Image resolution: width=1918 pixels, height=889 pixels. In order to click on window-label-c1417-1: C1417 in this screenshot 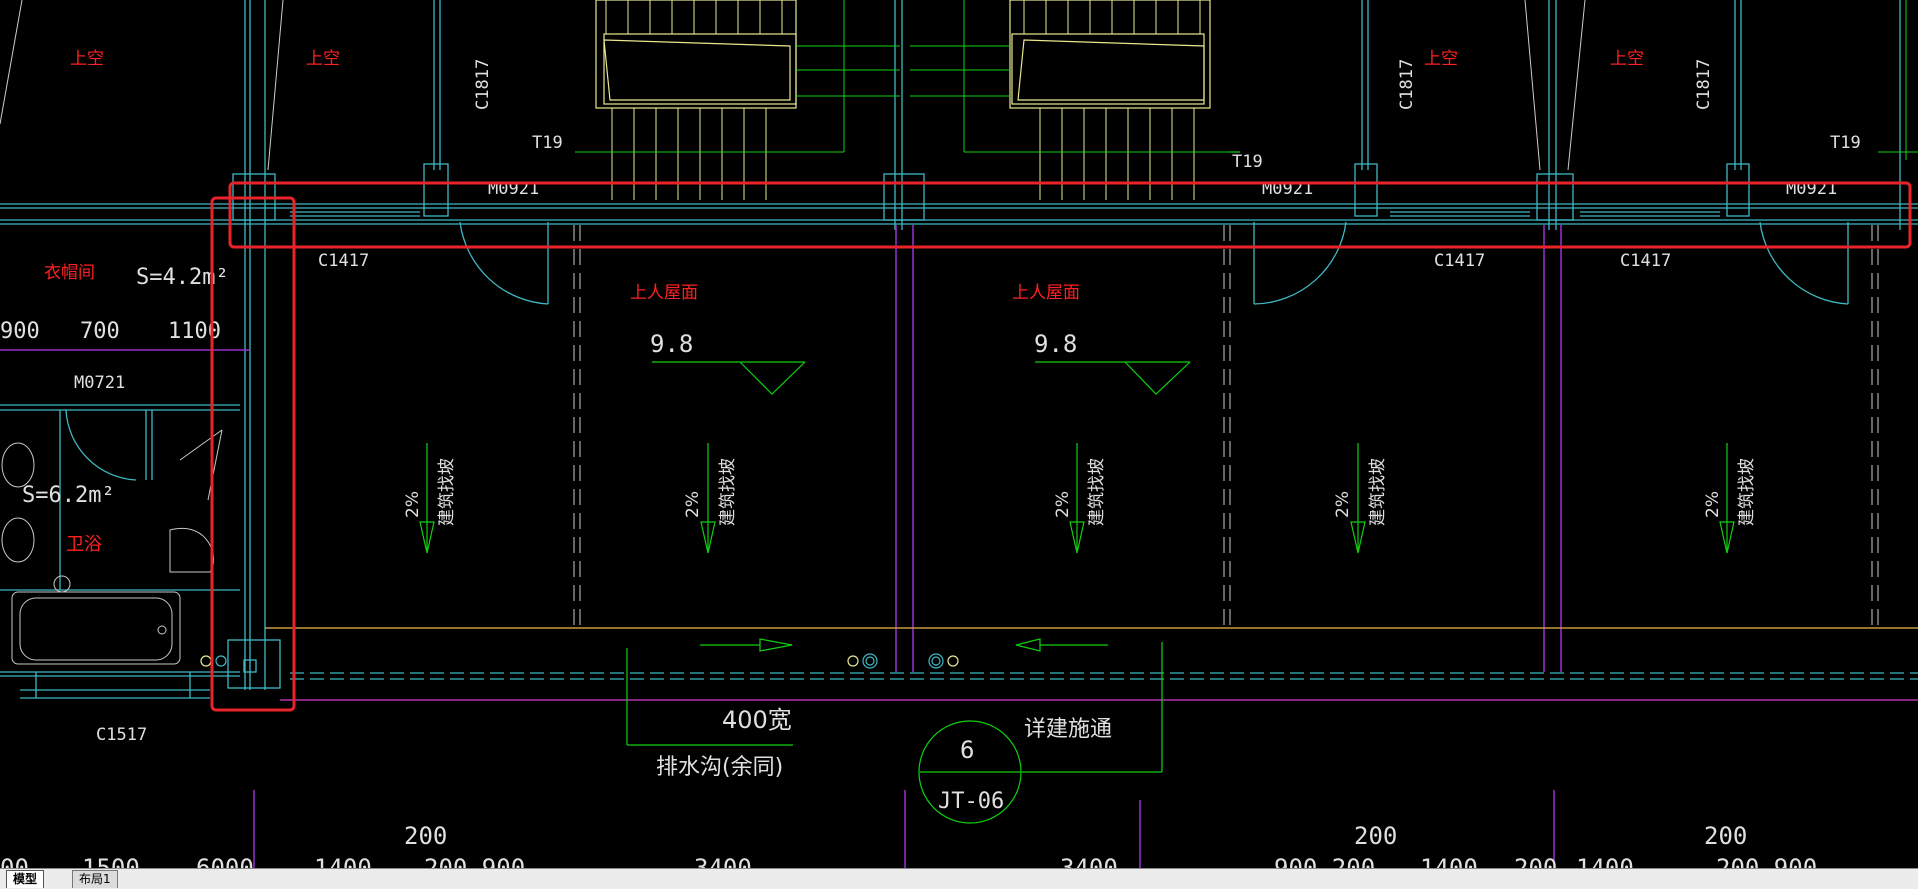, I will do `click(343, 261)`.